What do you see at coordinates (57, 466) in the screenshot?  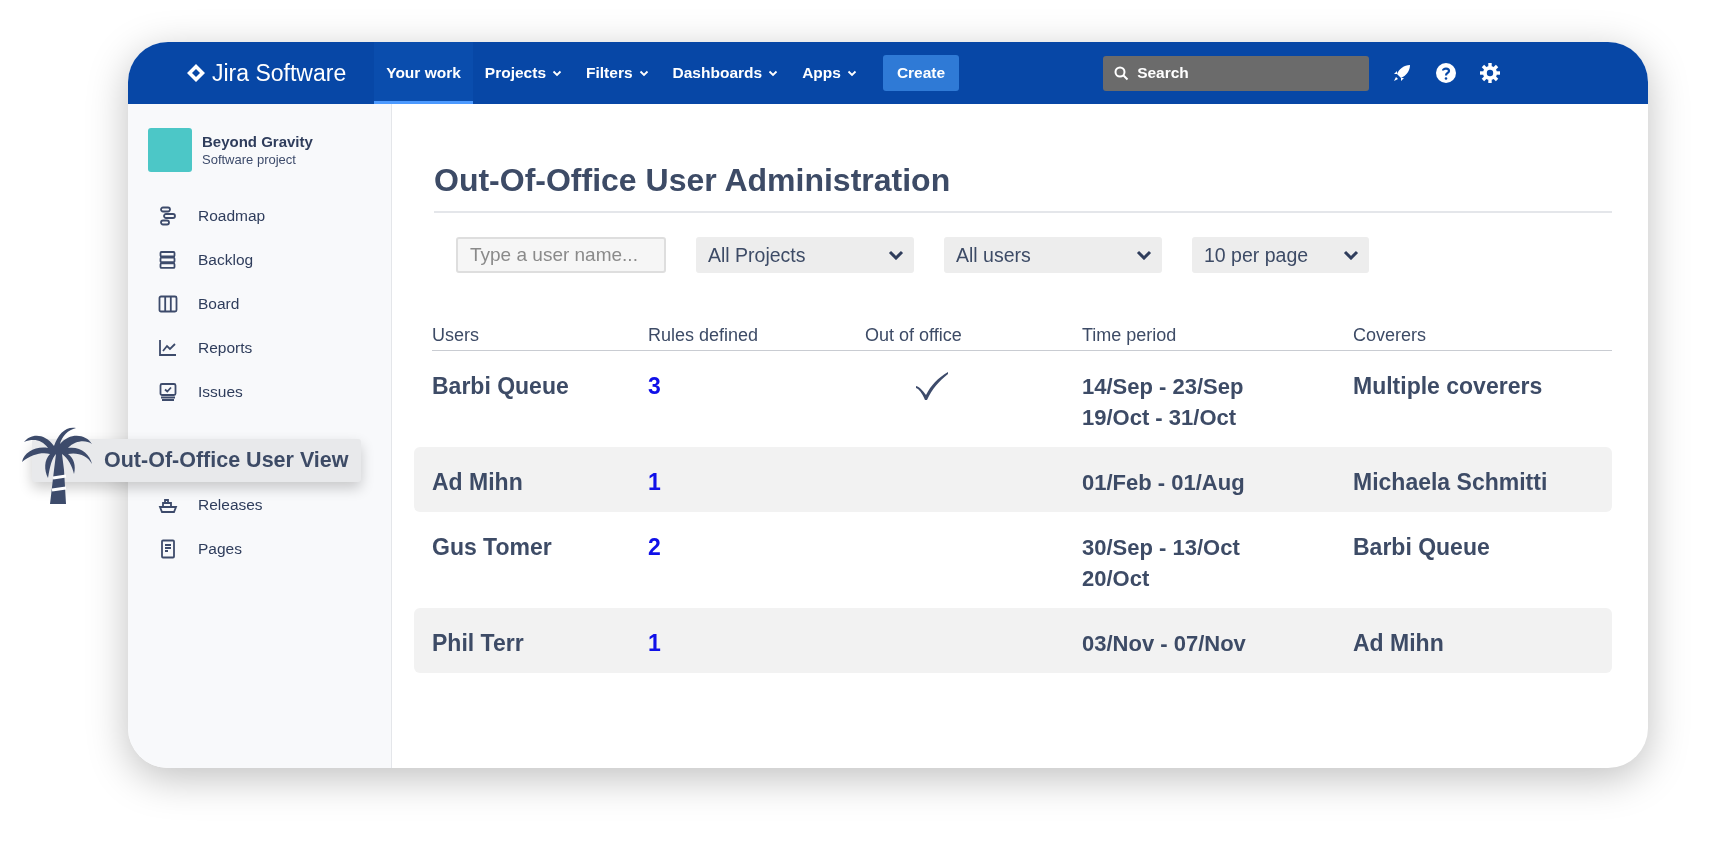 I see `palm-tree-icon` at bounding box center [57, 466].